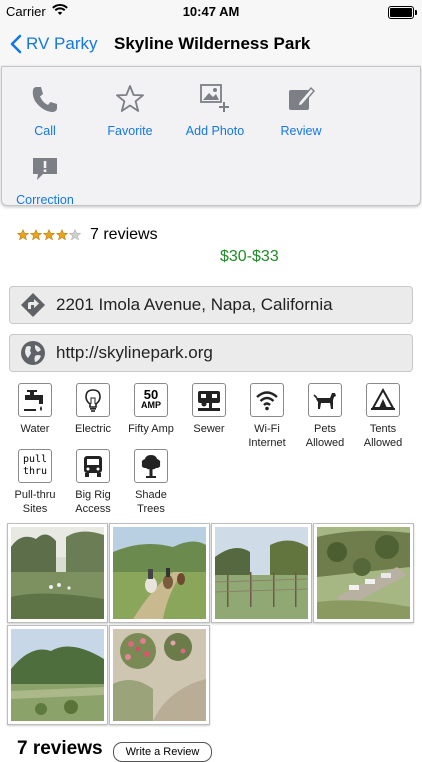 This screenshot has width=422, height=762. Describe the element at coordinates (45, 131) in the screenshot. I see `call-label: Call` at that location.